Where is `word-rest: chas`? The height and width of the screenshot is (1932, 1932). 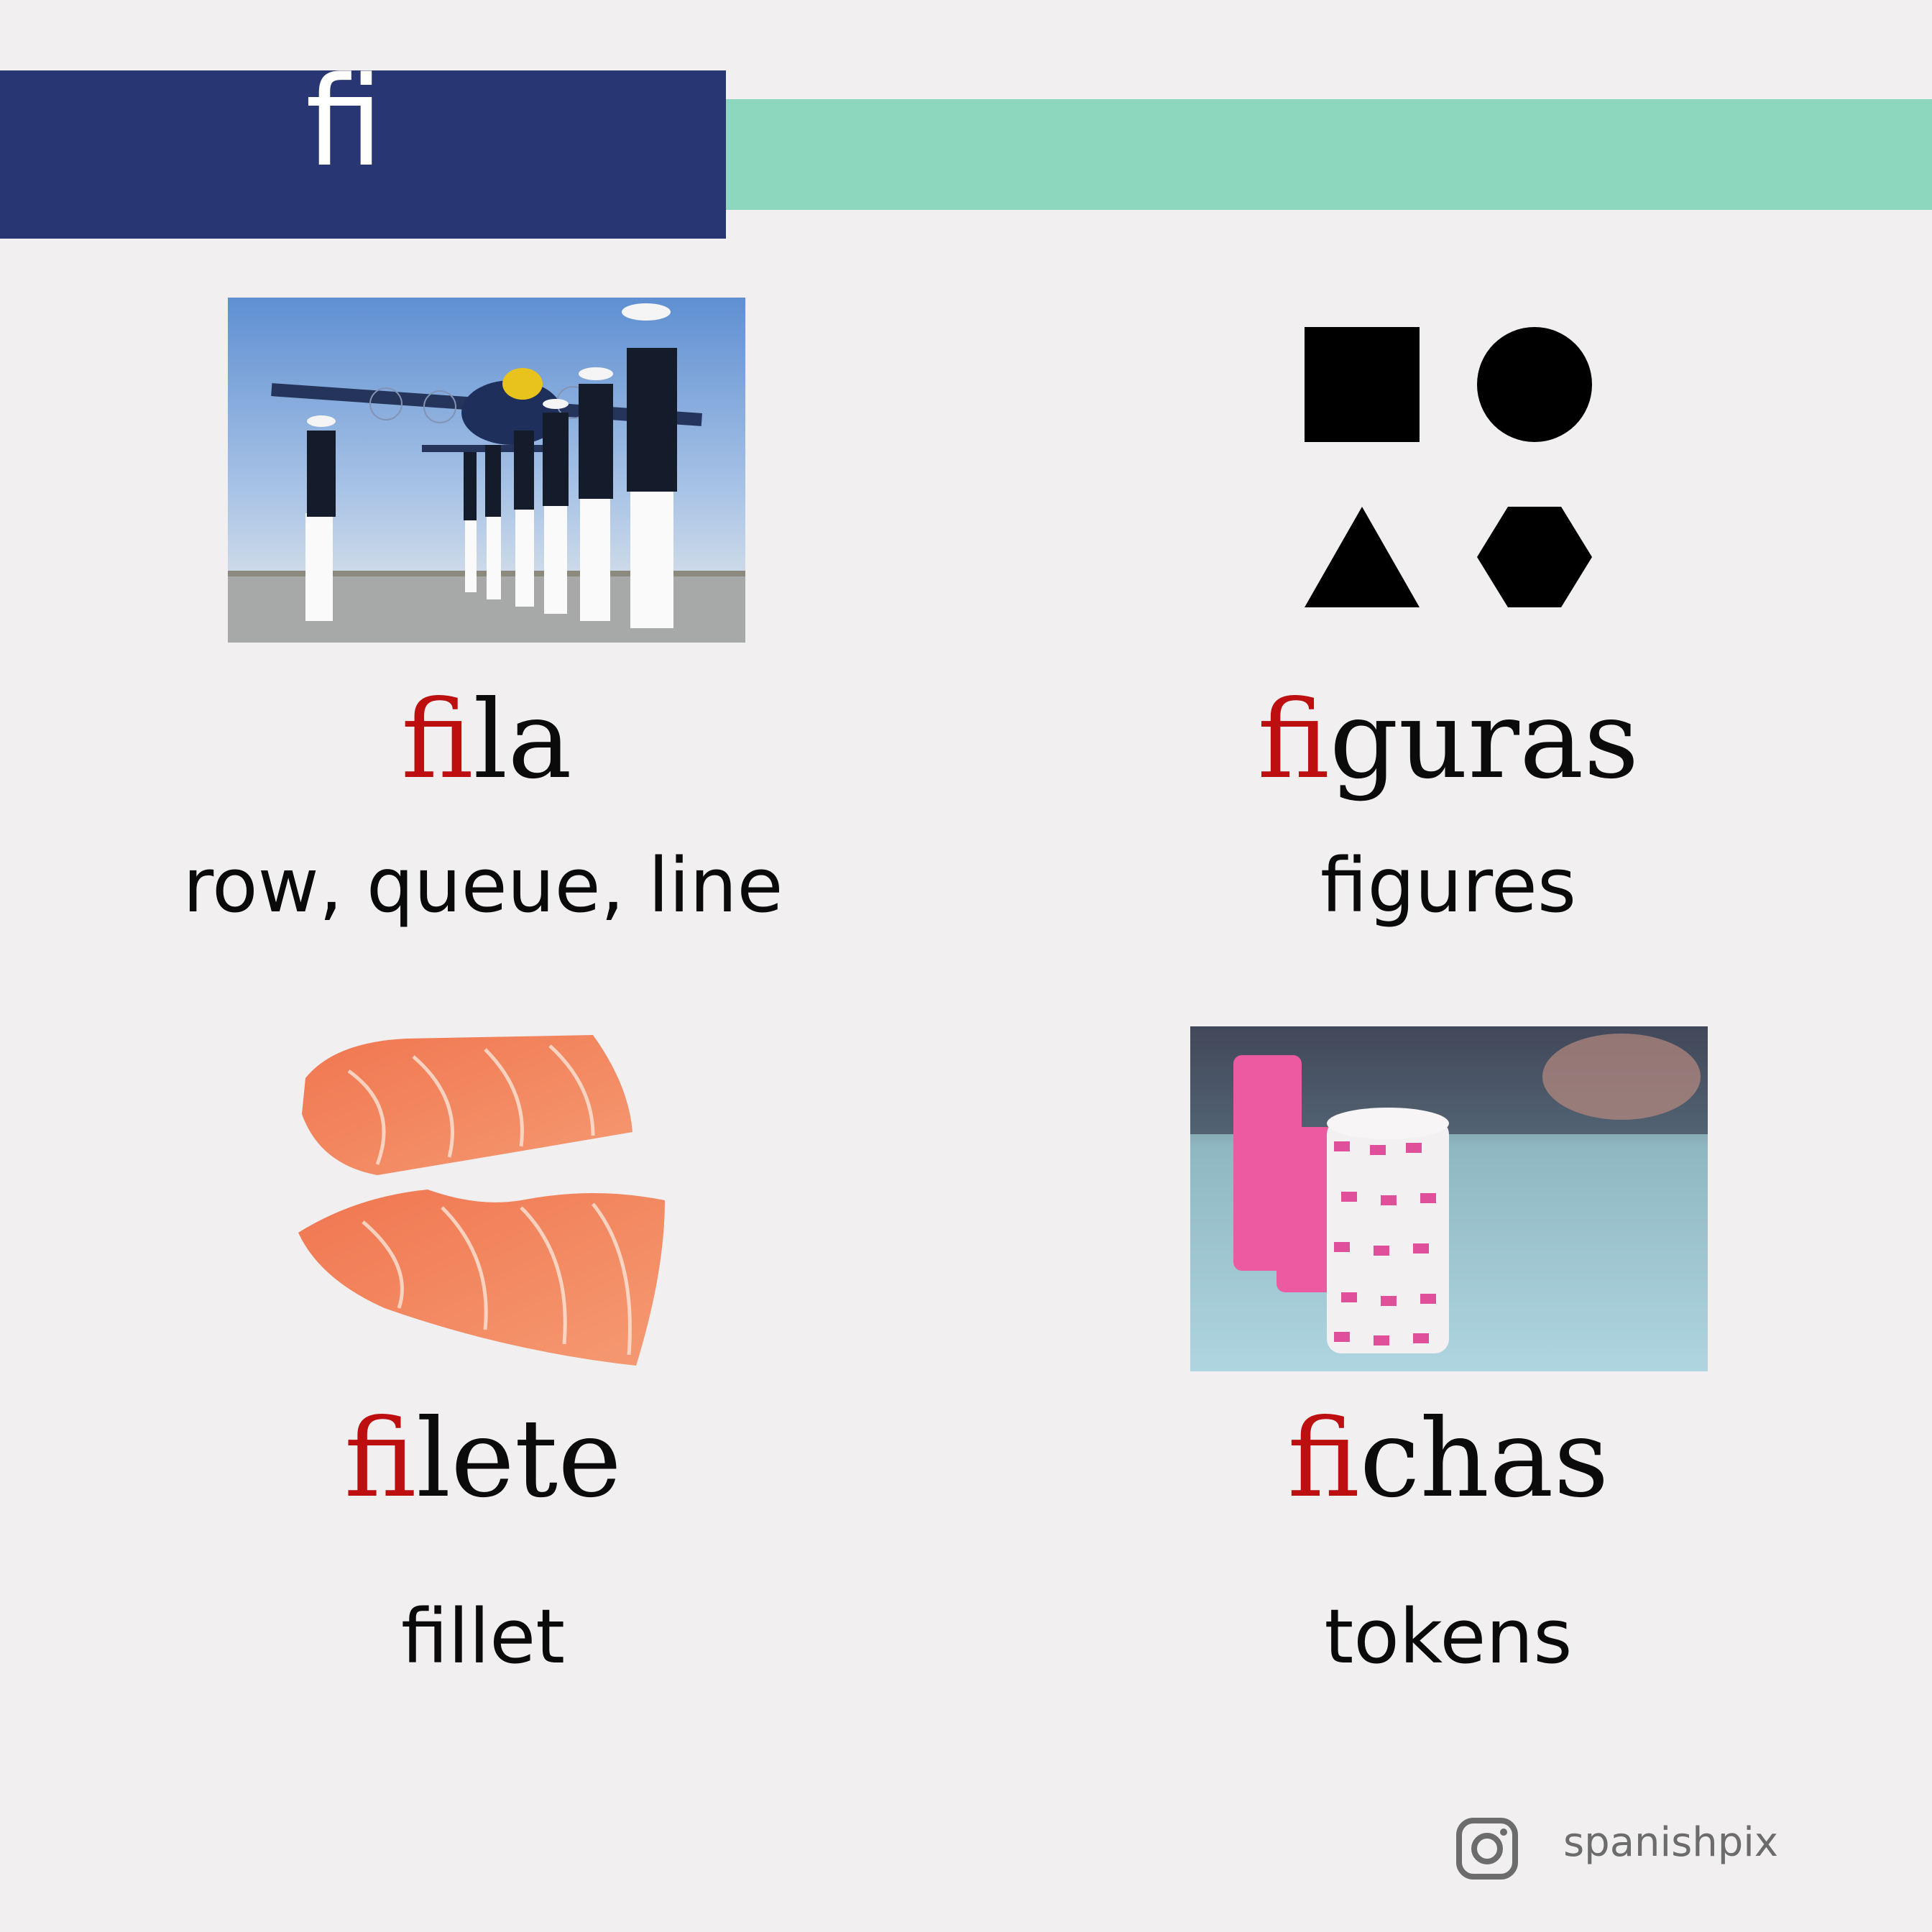 word-rest: chas is located at coordinates (1484, 1459).